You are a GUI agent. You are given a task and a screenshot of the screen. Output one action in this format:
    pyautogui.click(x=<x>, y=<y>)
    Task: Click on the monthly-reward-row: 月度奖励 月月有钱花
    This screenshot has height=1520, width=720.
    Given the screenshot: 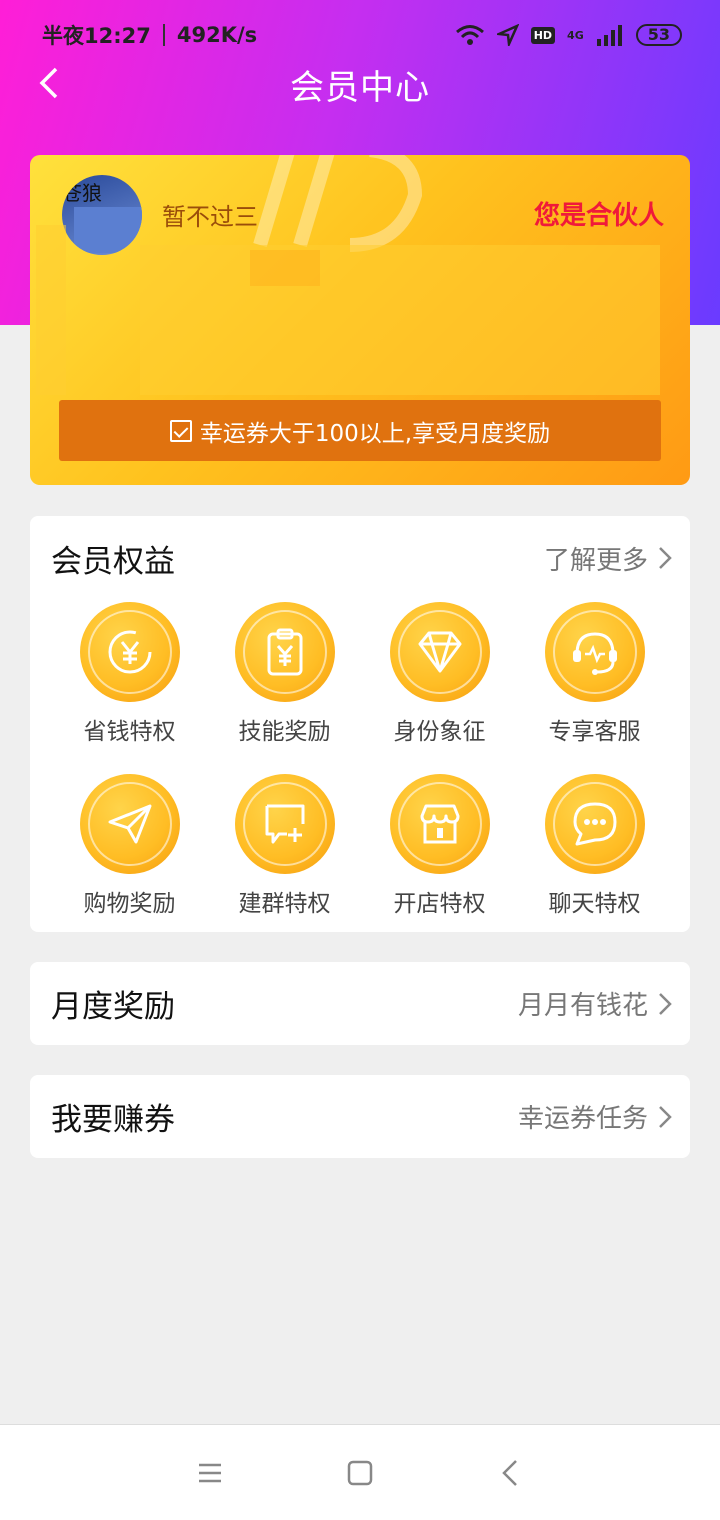 What is the action you would take?
    pyautogui.click(x=360, y=1003)
    